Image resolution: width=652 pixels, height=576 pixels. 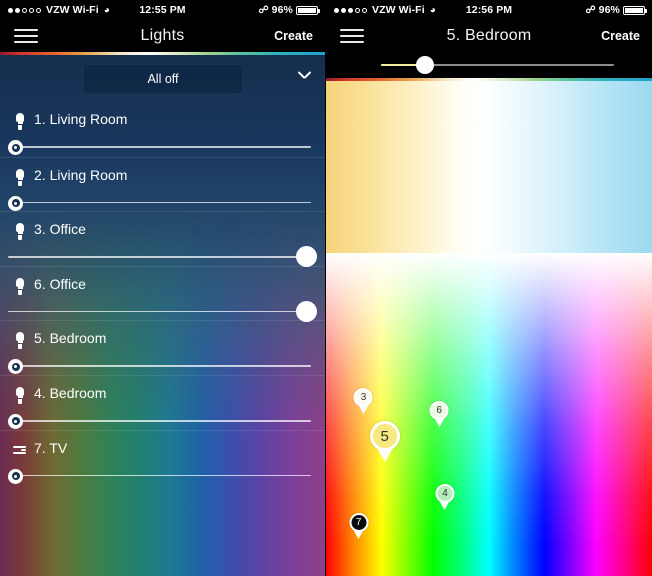 I want to click on light-row-7: 7. TV, so click(x=162, y=457).